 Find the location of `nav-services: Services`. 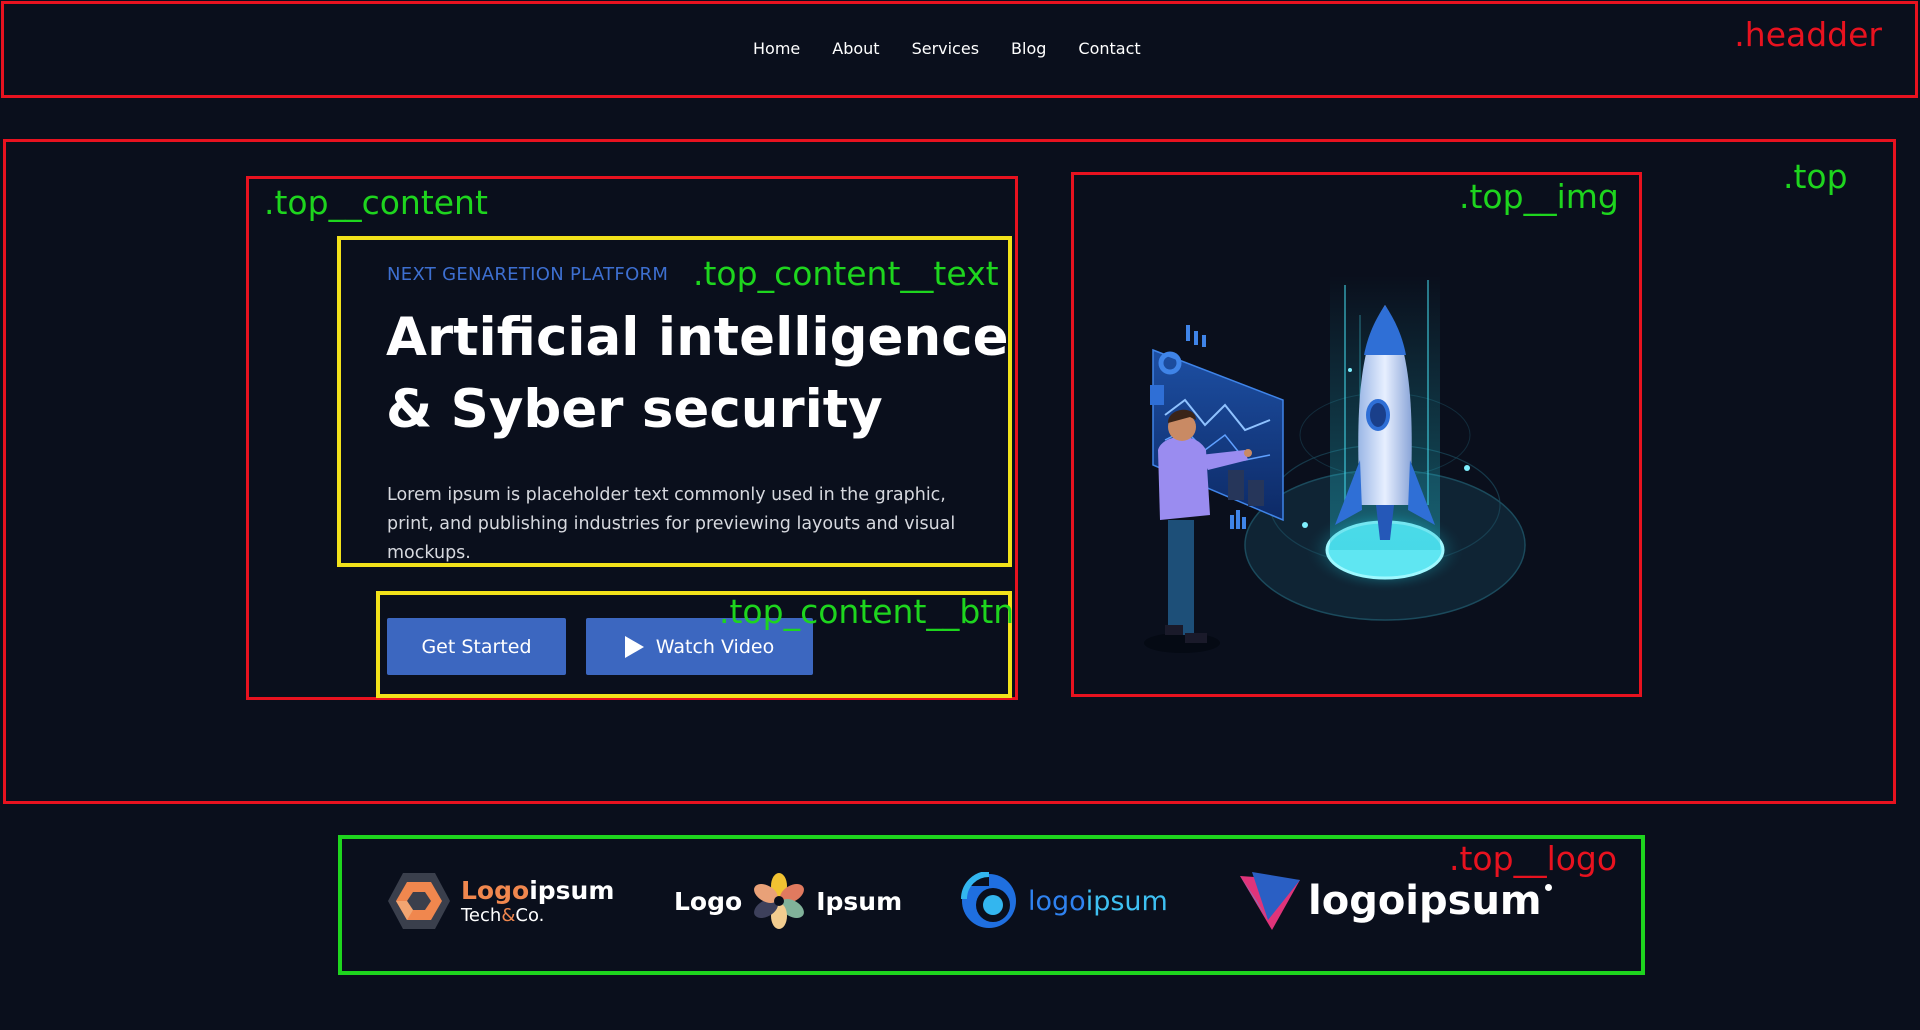

nav-services: Services is located at coordinates (945, 48).